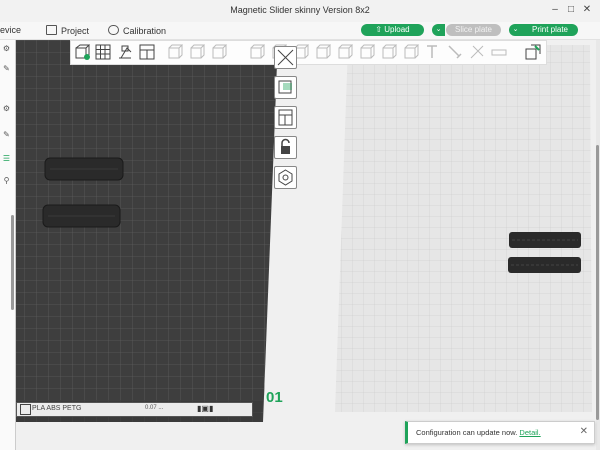  I want to click on settings-hex-icon, so click(285, 177).